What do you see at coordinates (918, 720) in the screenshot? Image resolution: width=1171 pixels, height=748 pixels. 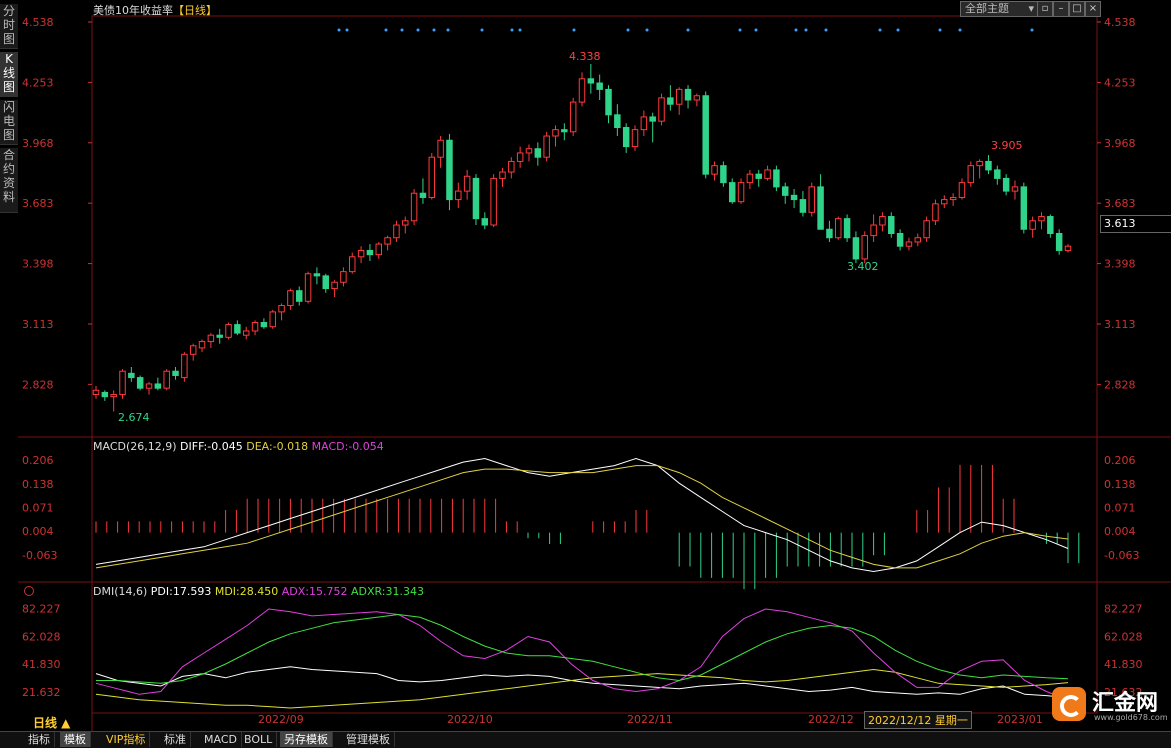 I see `cursor-date-label: 2022/12/12 星期一` at bounding box center [918, 720].